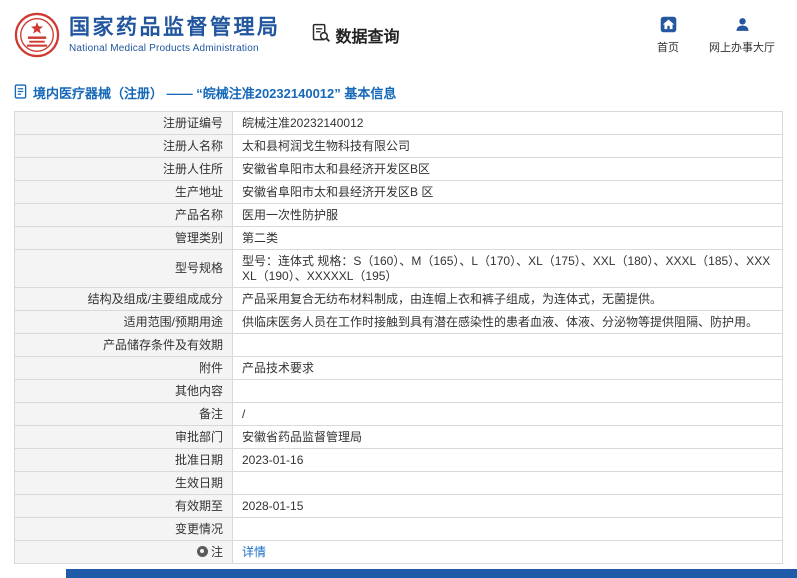 The width and height of the screenshot is (797, 578). What do you see at coordinates (175, 28) in the screenshot?
I see `org-name-cn: 国家药品监督管理局` at bounding box center [175, 28].